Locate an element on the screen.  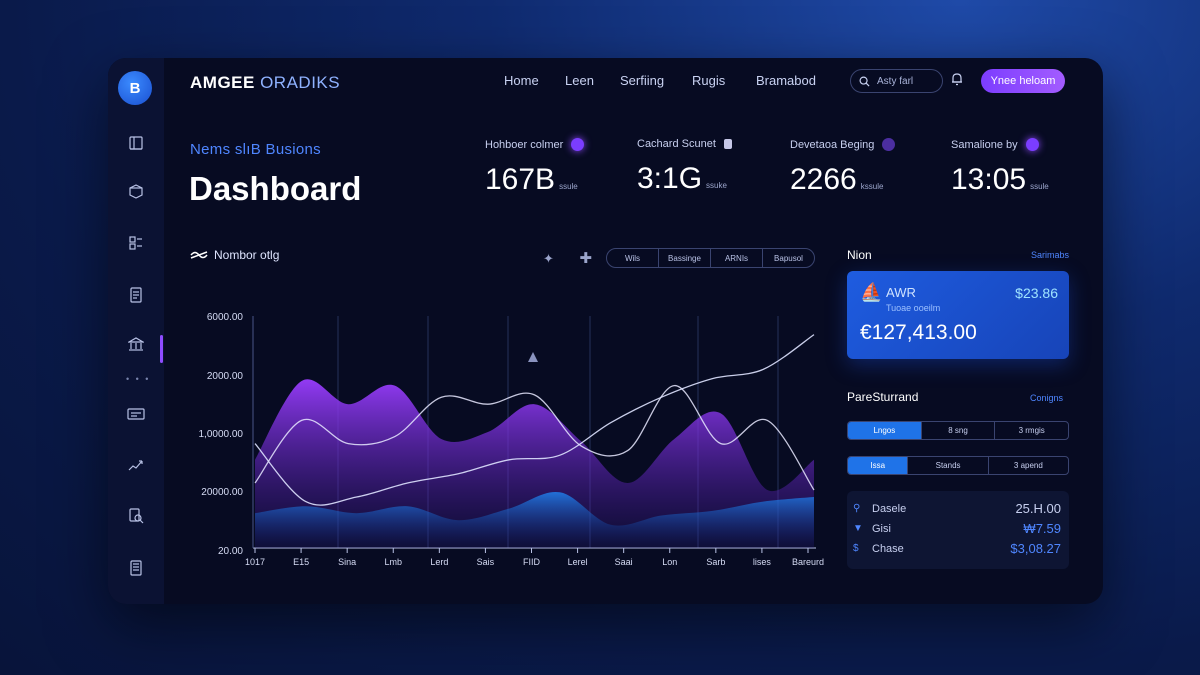
segment-option: Bapusol is located at coordinates (788, 258).